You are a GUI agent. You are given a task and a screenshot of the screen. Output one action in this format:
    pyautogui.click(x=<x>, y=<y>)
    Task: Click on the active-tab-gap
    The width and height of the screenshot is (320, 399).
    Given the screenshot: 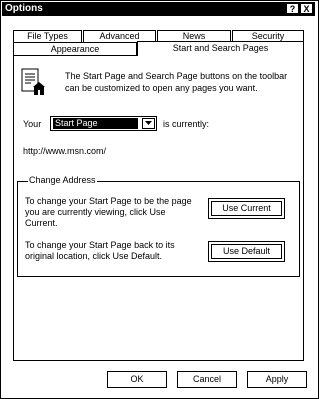 What is the action you would take?
    pyautogui.click(x=220, y=55)
    